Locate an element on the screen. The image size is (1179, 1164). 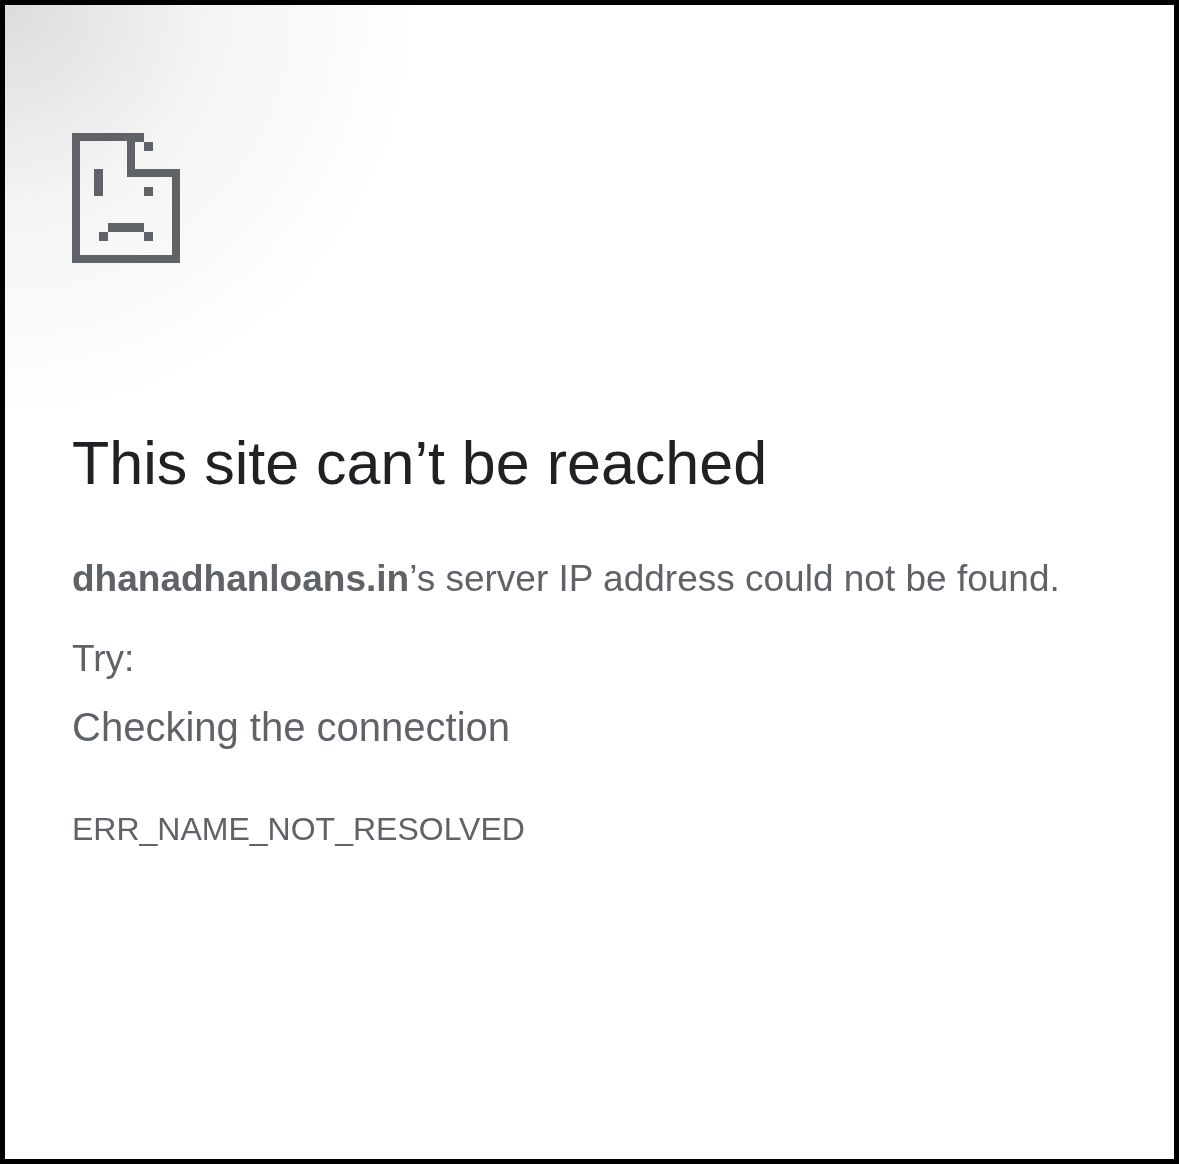
suggestion-text: Checking the connection is located at coordinates (292, 727).